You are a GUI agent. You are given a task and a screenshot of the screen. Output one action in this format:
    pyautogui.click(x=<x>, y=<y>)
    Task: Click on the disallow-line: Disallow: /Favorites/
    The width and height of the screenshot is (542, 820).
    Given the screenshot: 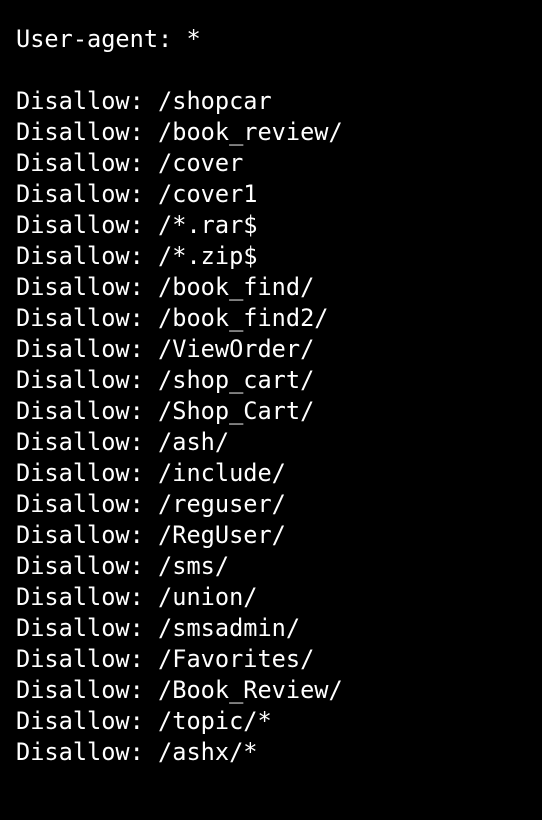 What is the action you would take?
    pyautogui.click(x=165, y=659)
    